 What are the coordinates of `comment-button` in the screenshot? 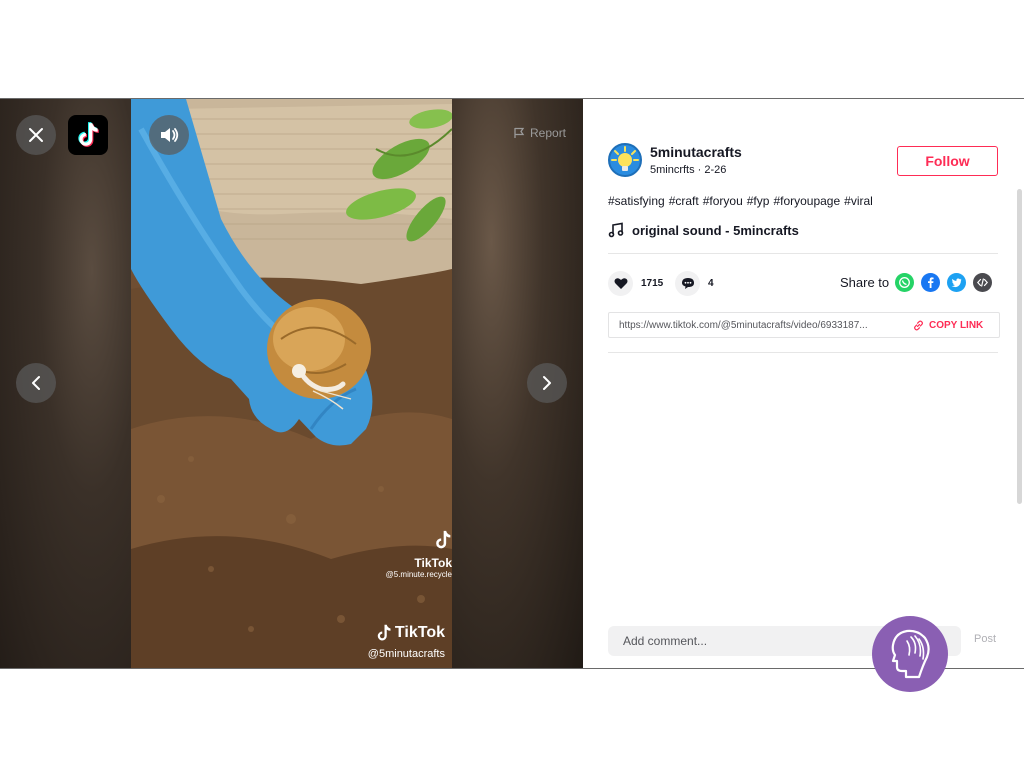 It's located at (687, 283).